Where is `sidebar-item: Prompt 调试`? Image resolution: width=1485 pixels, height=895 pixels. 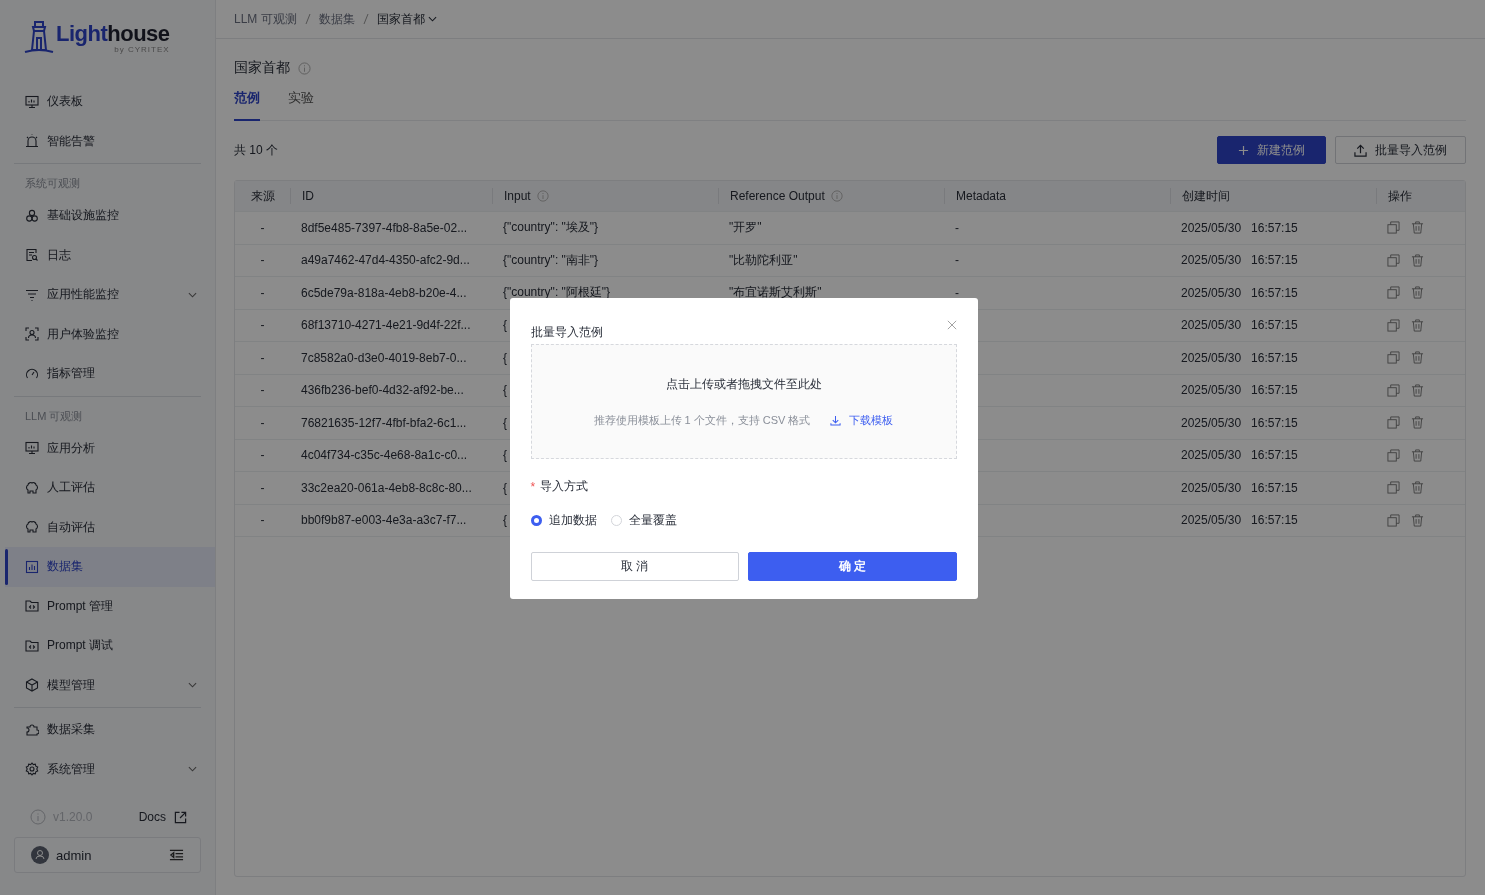
sidebar-item: Prompt 调试 is located at coordinates (107, 646).